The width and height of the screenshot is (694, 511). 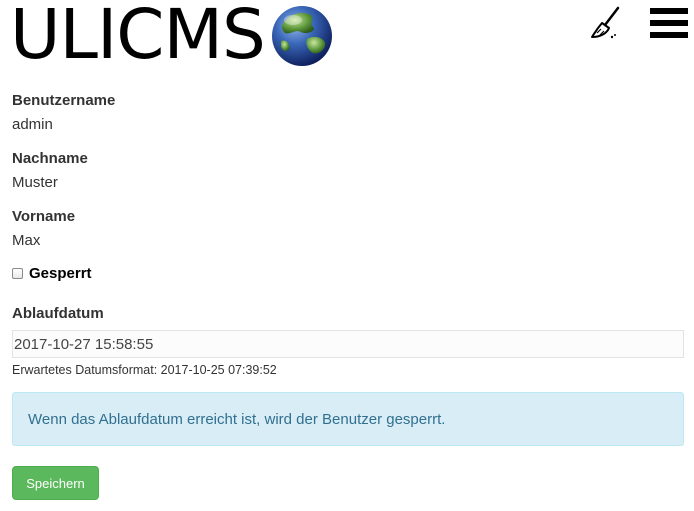 What do you see at coordinates (348, 344) in the screenshot?
I see `expiry-date-input` at bounding box center [348, 344].